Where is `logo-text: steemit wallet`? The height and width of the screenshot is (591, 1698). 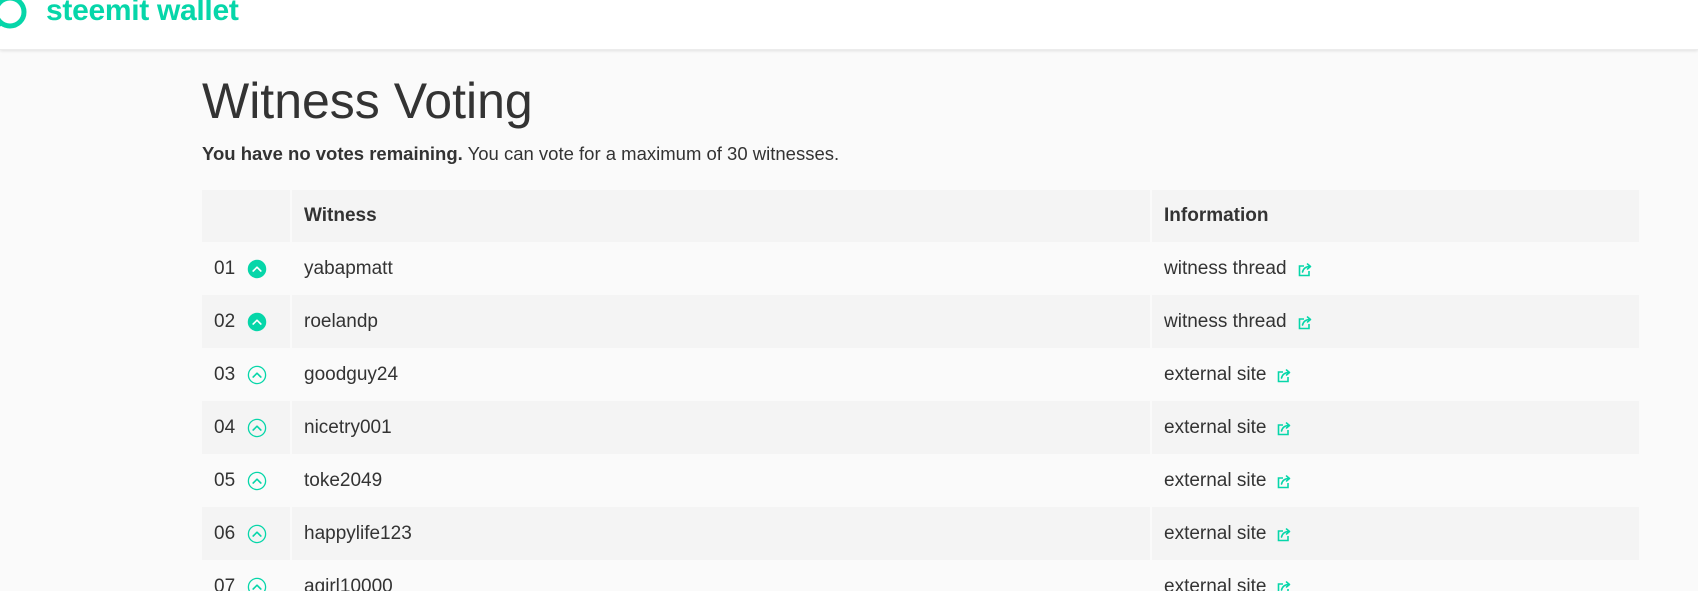
logo-text: steemit wallet is located at coordinates (142, 13).